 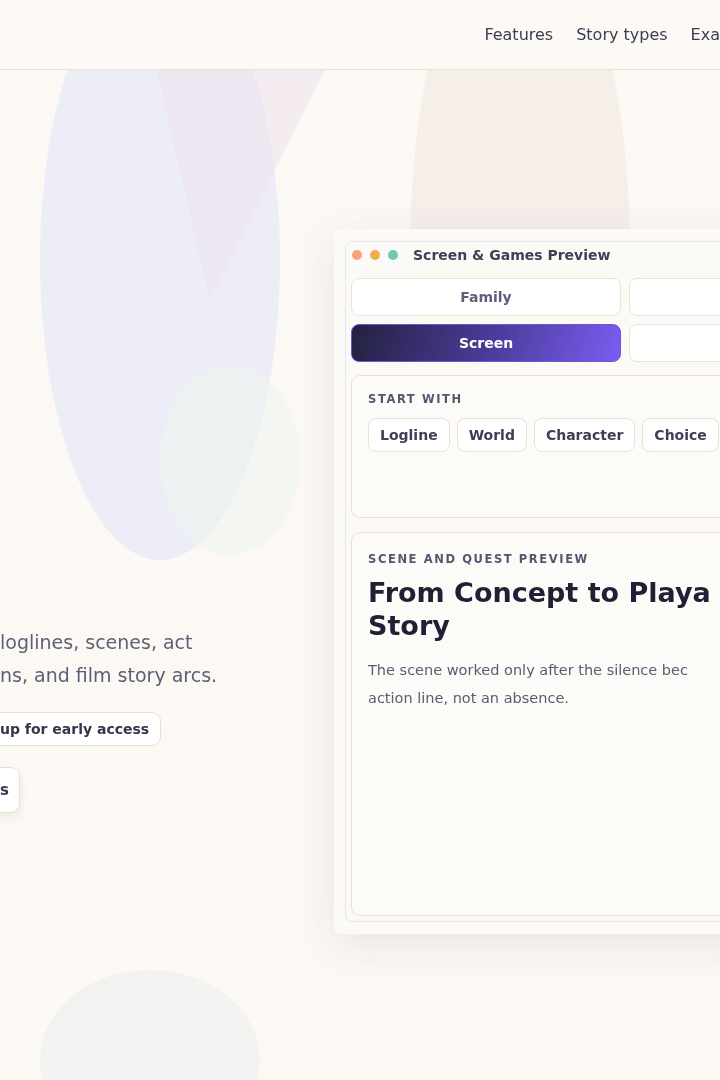 I want to click on nav-link: Story types, so click(x=622, y=34).